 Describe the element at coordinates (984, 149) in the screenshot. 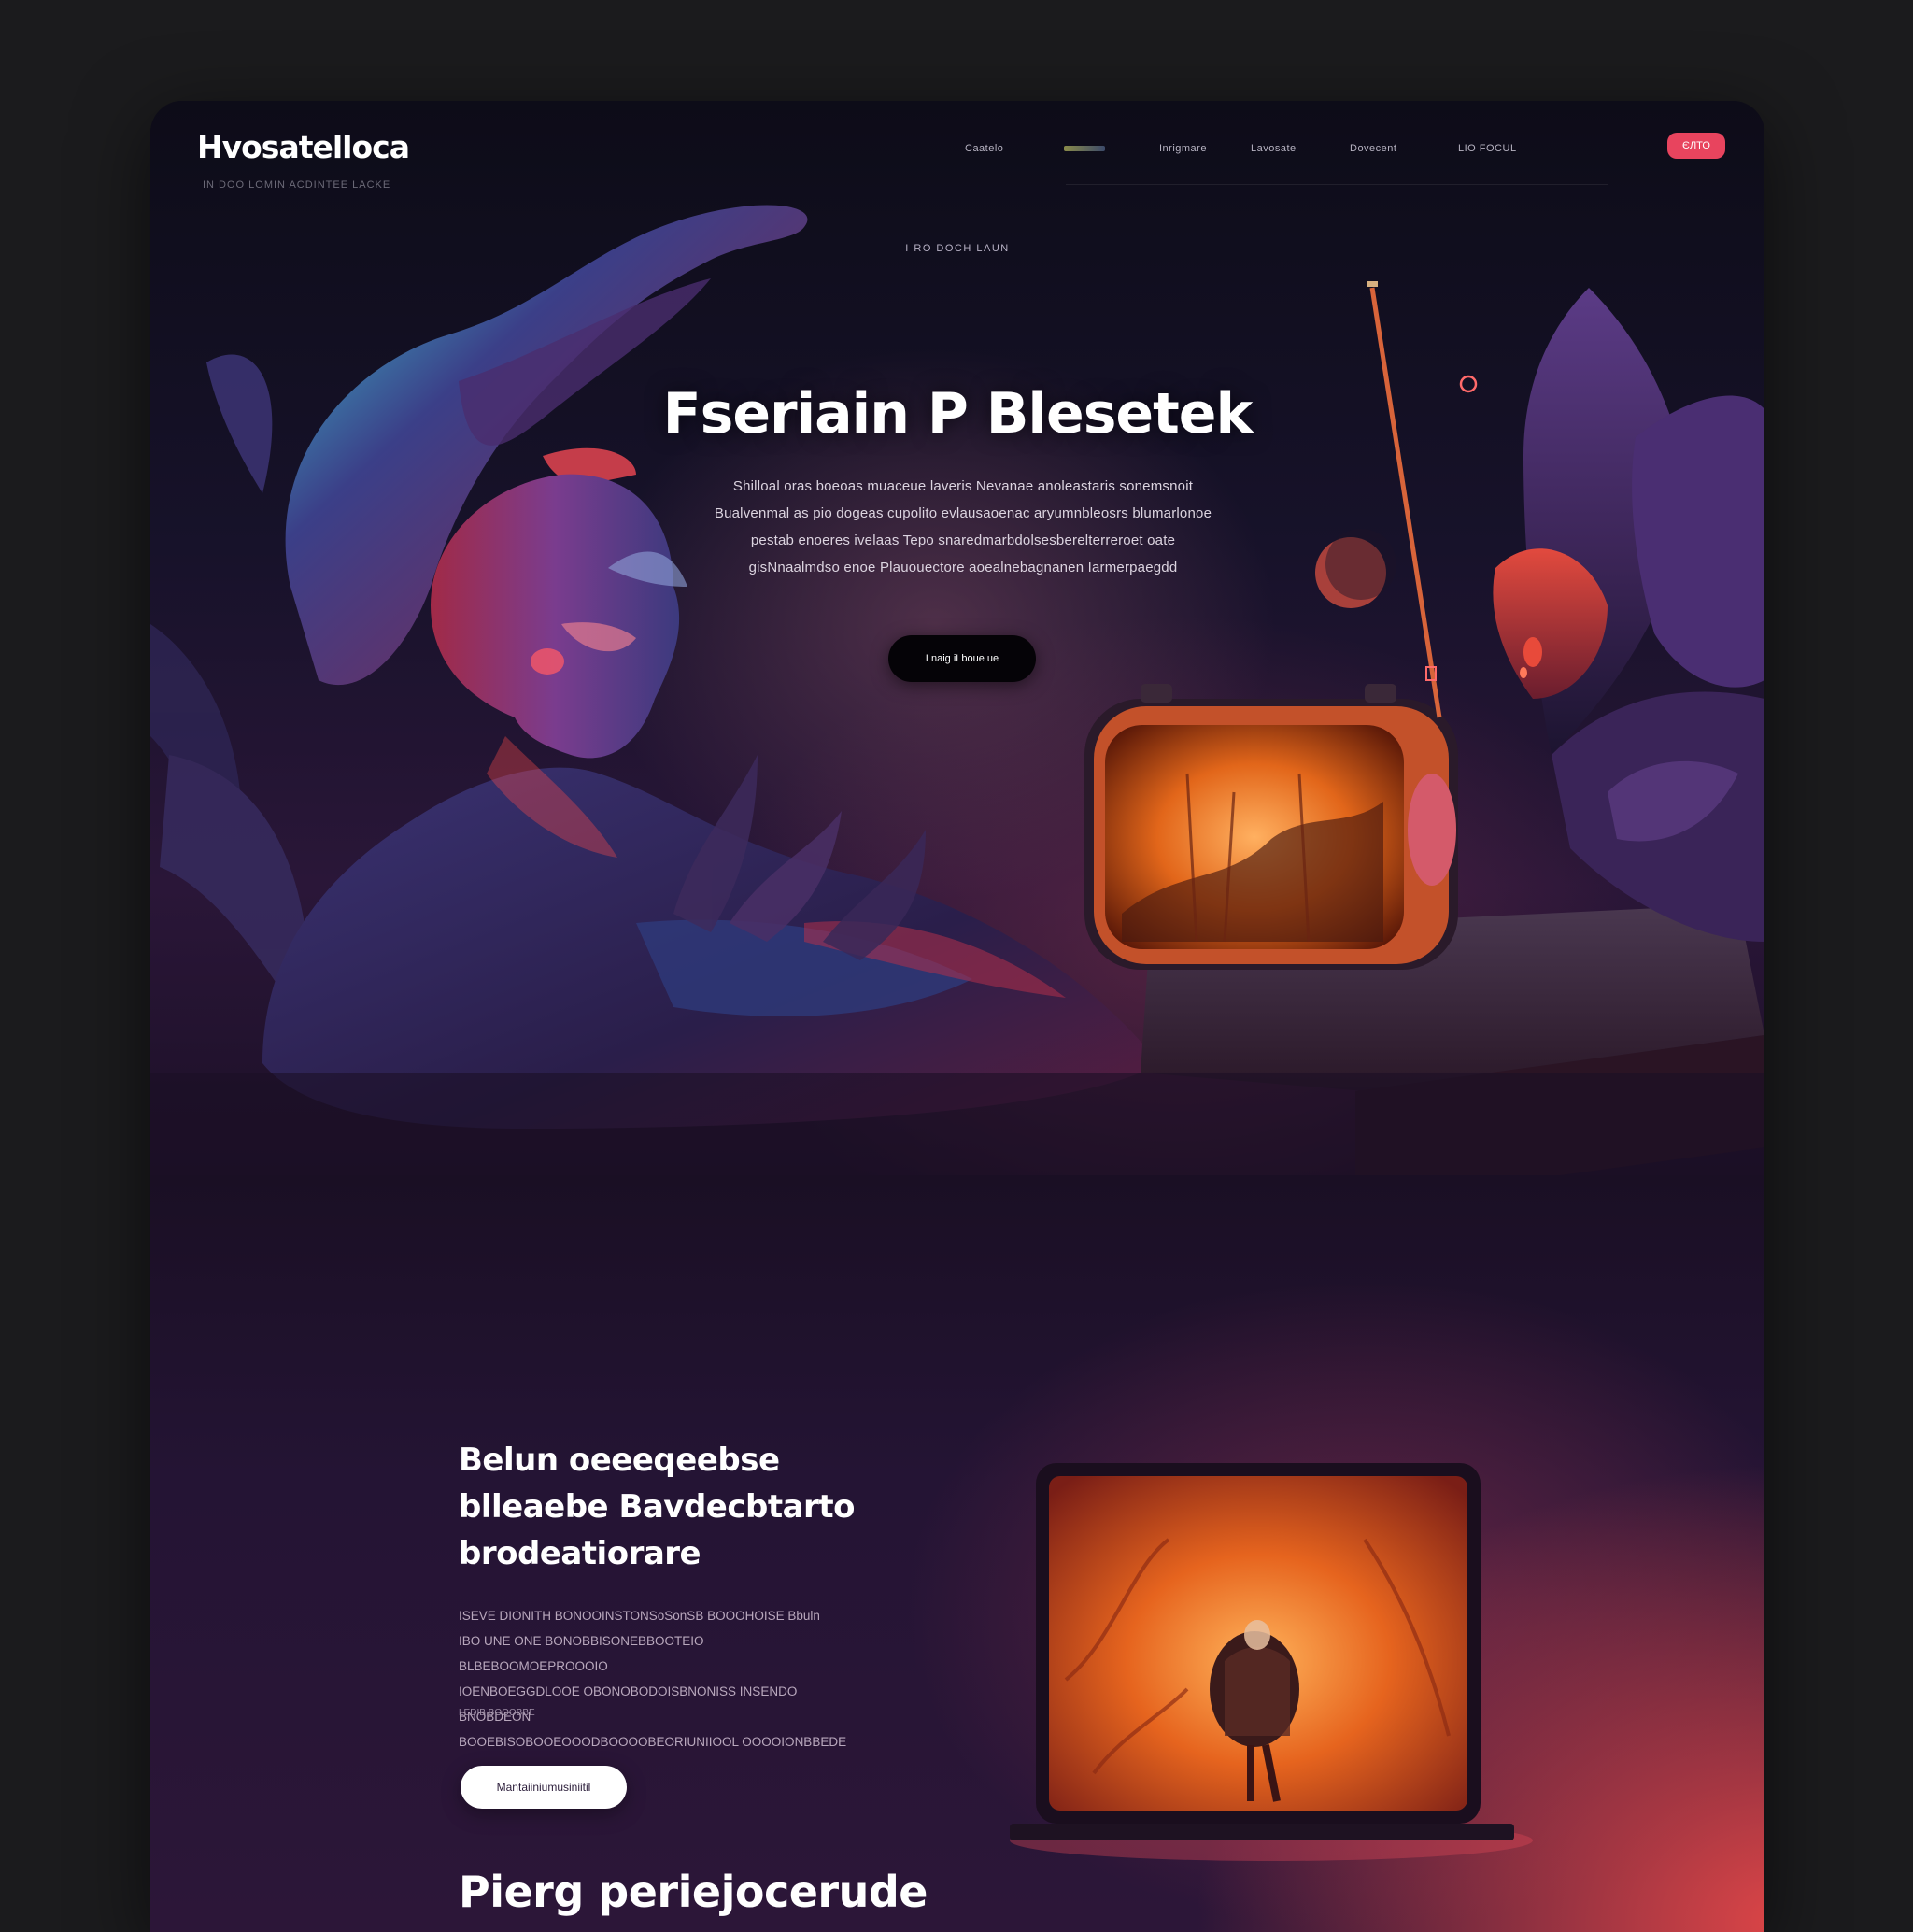

I see `nav-item-1: Caatelo` at that location.